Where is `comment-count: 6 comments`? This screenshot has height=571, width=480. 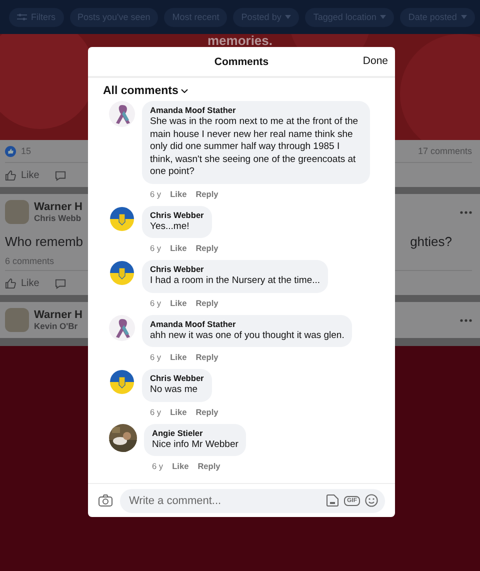 comment-count: 6 comments is located at coordinates (29, 261).